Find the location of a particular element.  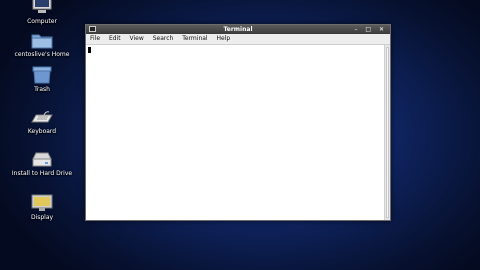

menu-help: Help is located at coordinates (224, 38).